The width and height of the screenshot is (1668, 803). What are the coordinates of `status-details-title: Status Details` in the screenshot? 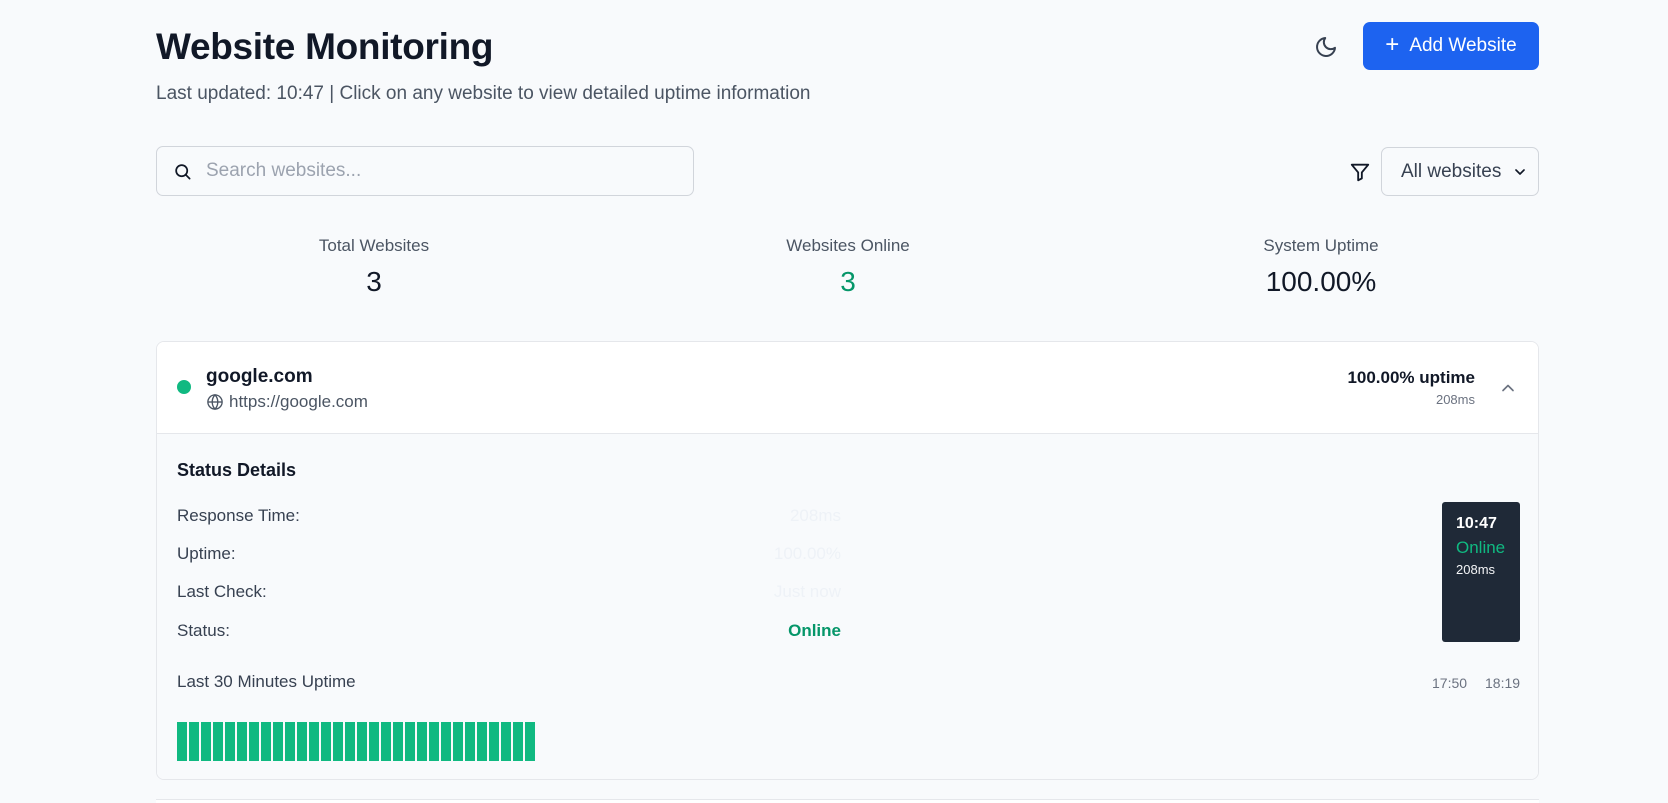 It's located at (237, 470).